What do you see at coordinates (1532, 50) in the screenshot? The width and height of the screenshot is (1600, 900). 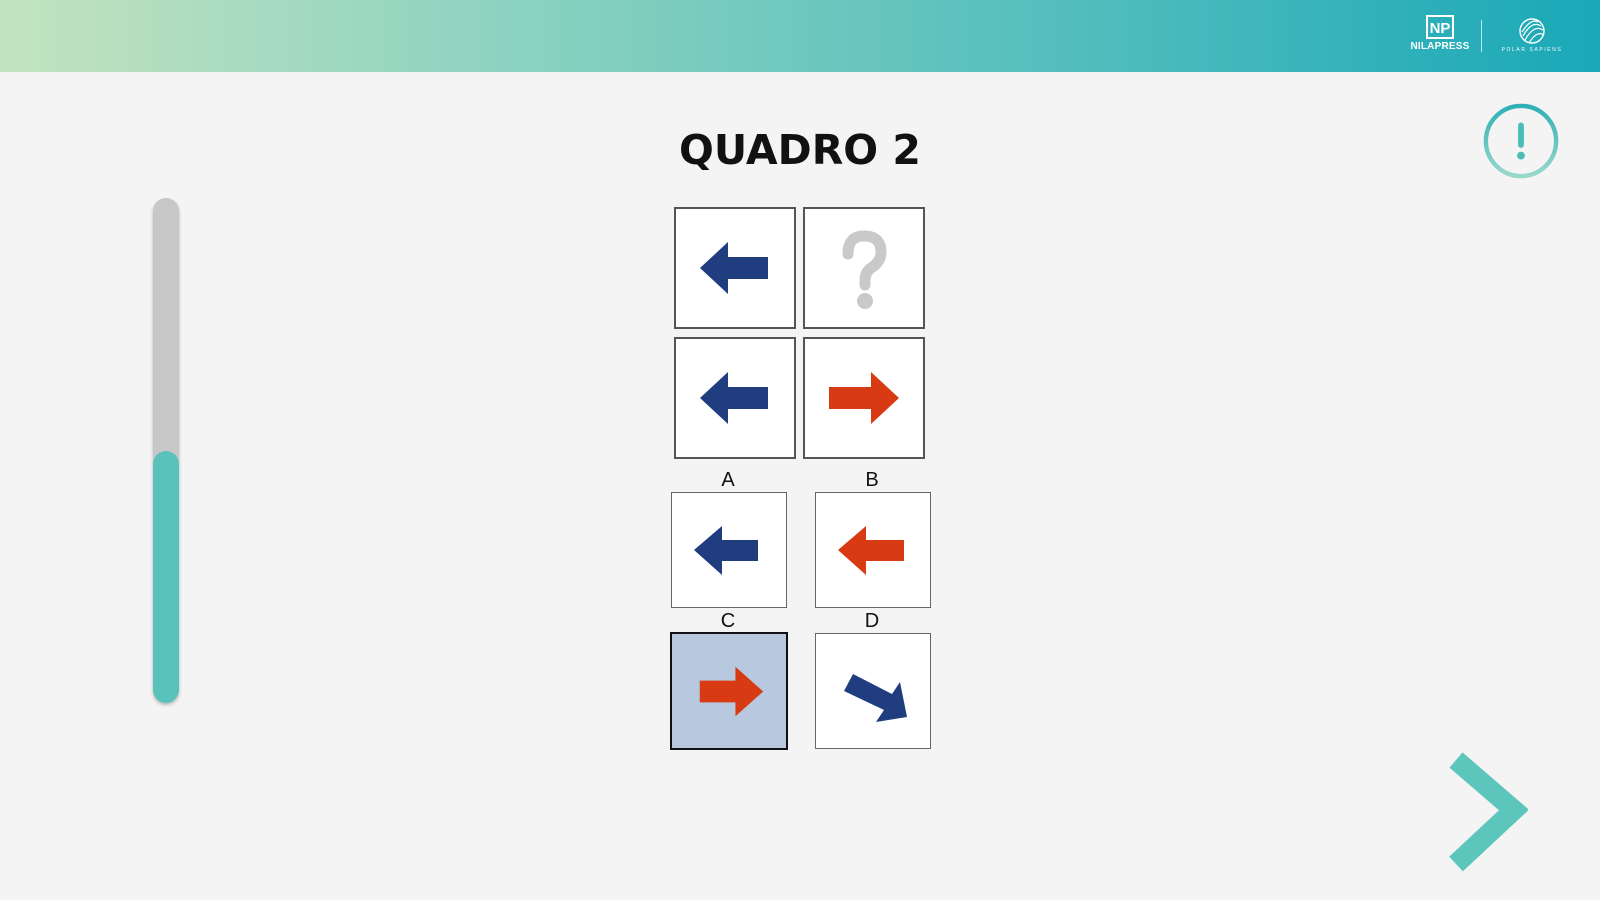 I see `polar-sapiens-logo-text: POLAR SAPIENS` at bounding box center [1532, 50].